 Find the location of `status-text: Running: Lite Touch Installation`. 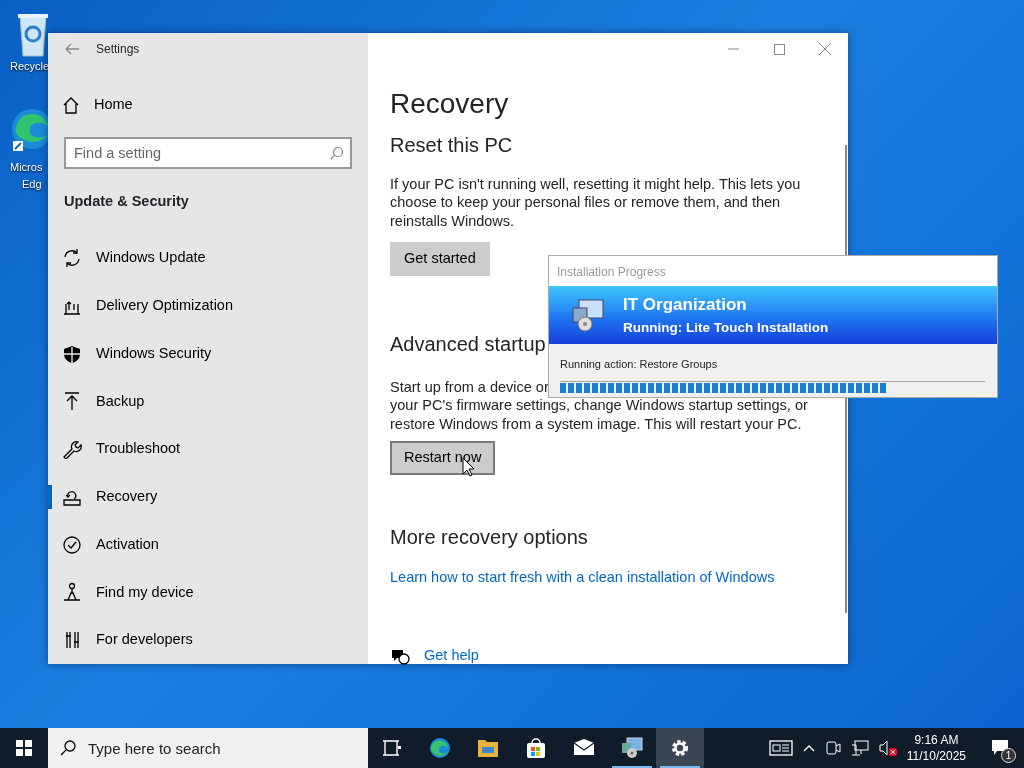

status-text: Running: Lite Touch Installation is located at coordinates (726, 327).